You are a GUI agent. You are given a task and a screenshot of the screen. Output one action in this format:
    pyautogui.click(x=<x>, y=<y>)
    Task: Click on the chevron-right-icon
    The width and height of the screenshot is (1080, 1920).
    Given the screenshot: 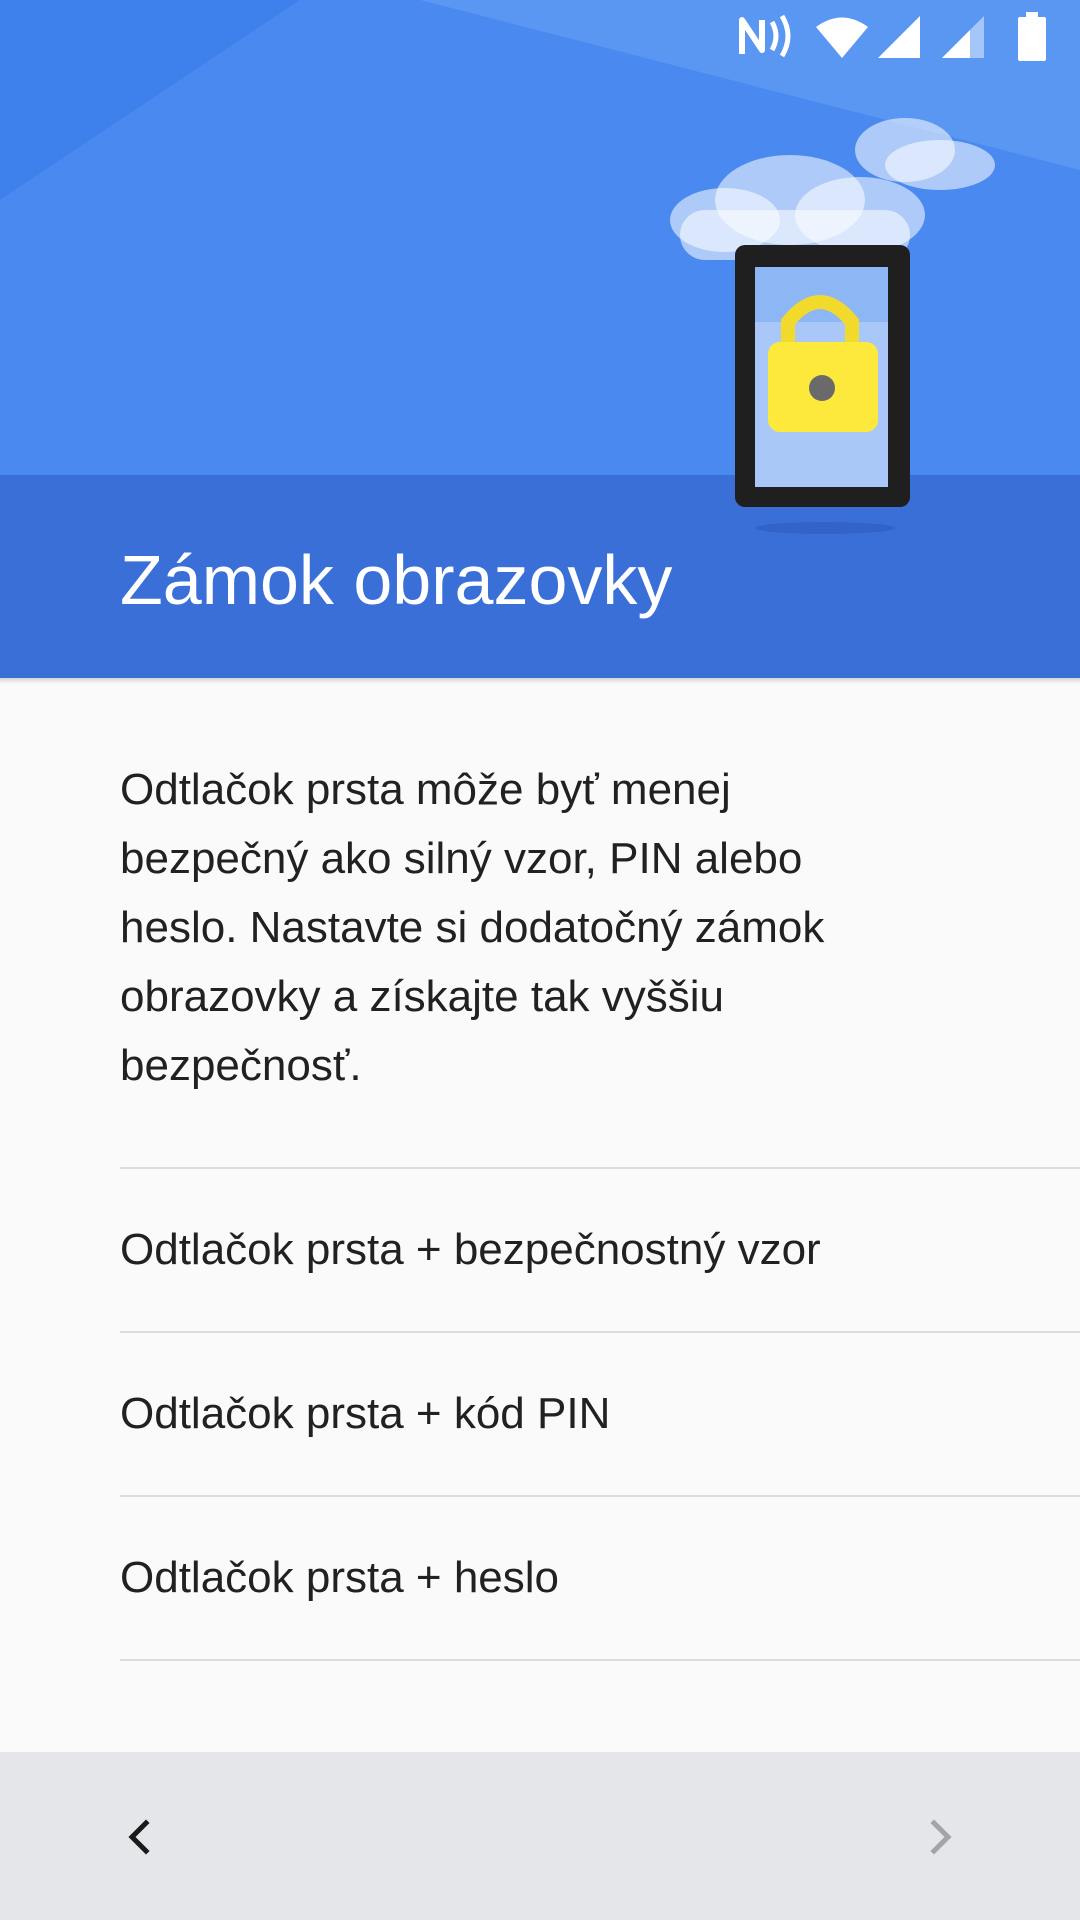 What is the action you would take?
    pyautogui.click(x=941, y=1837)
    